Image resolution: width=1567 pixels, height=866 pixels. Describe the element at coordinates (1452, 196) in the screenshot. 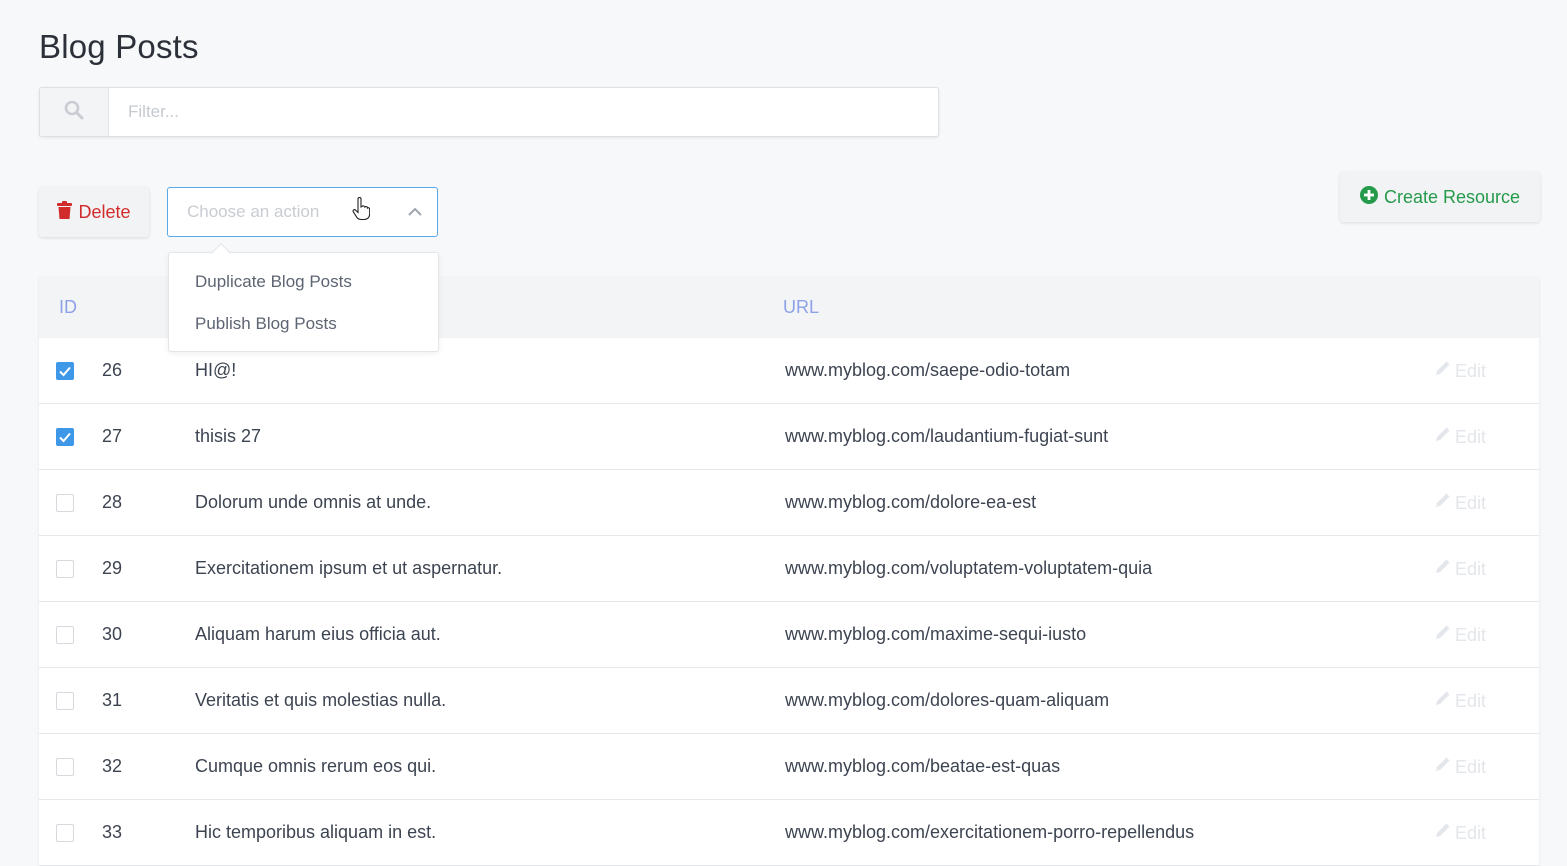

I see `create-resource-label: Create Resource` at that location.